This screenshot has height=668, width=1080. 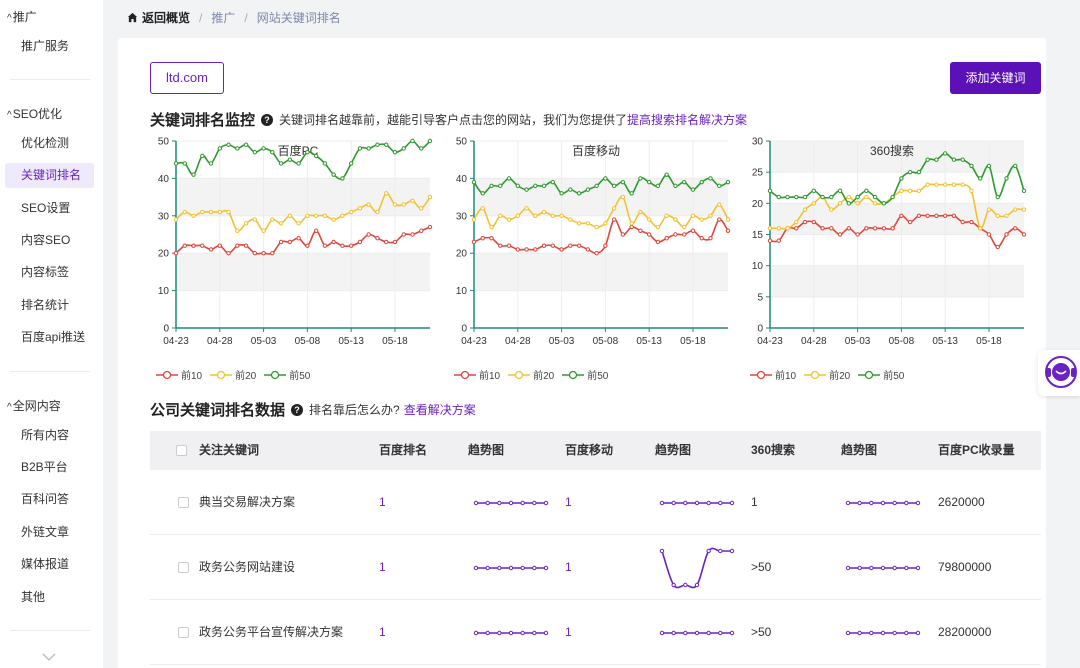 I want to click on breadcrumb-home: 返回概览, so click(x=158, y=17).